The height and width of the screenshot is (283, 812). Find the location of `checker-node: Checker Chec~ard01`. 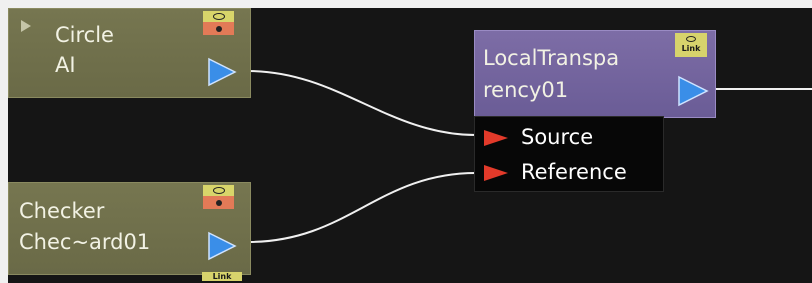

checker-node: Checker Chec~ard01 is located at coordinates (129, 228).